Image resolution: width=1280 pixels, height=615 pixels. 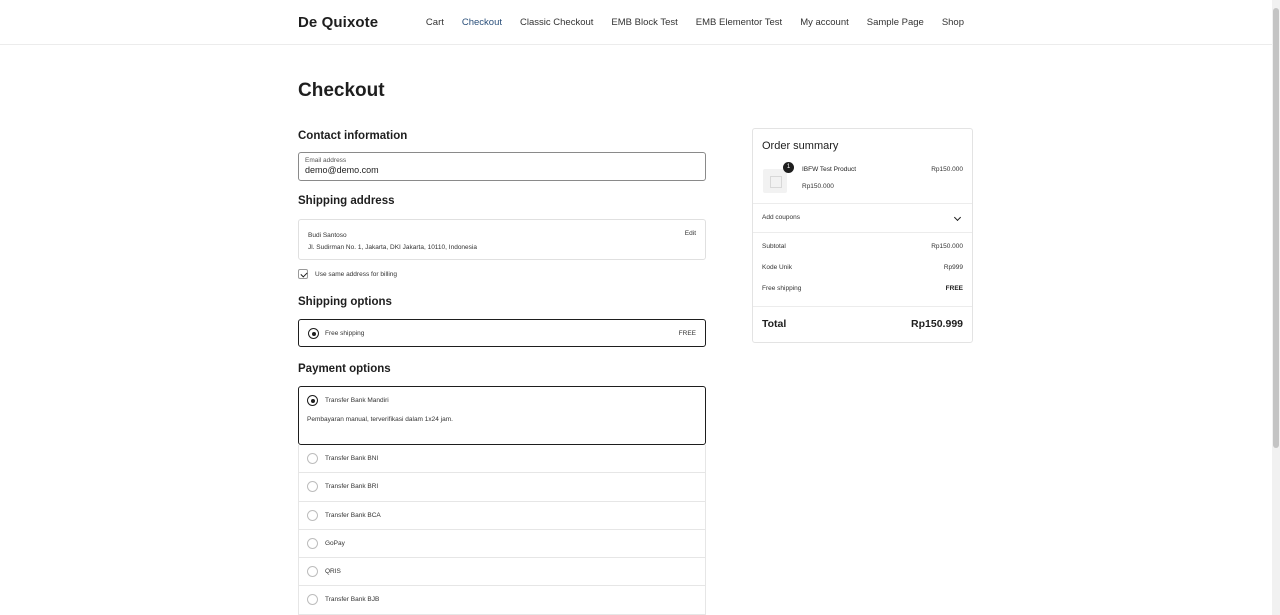 What do you see at coordinates (781, 217) in the screenshot?
I see `add-coupons-toggle: Add coupons` at bounding box center [781, 217].